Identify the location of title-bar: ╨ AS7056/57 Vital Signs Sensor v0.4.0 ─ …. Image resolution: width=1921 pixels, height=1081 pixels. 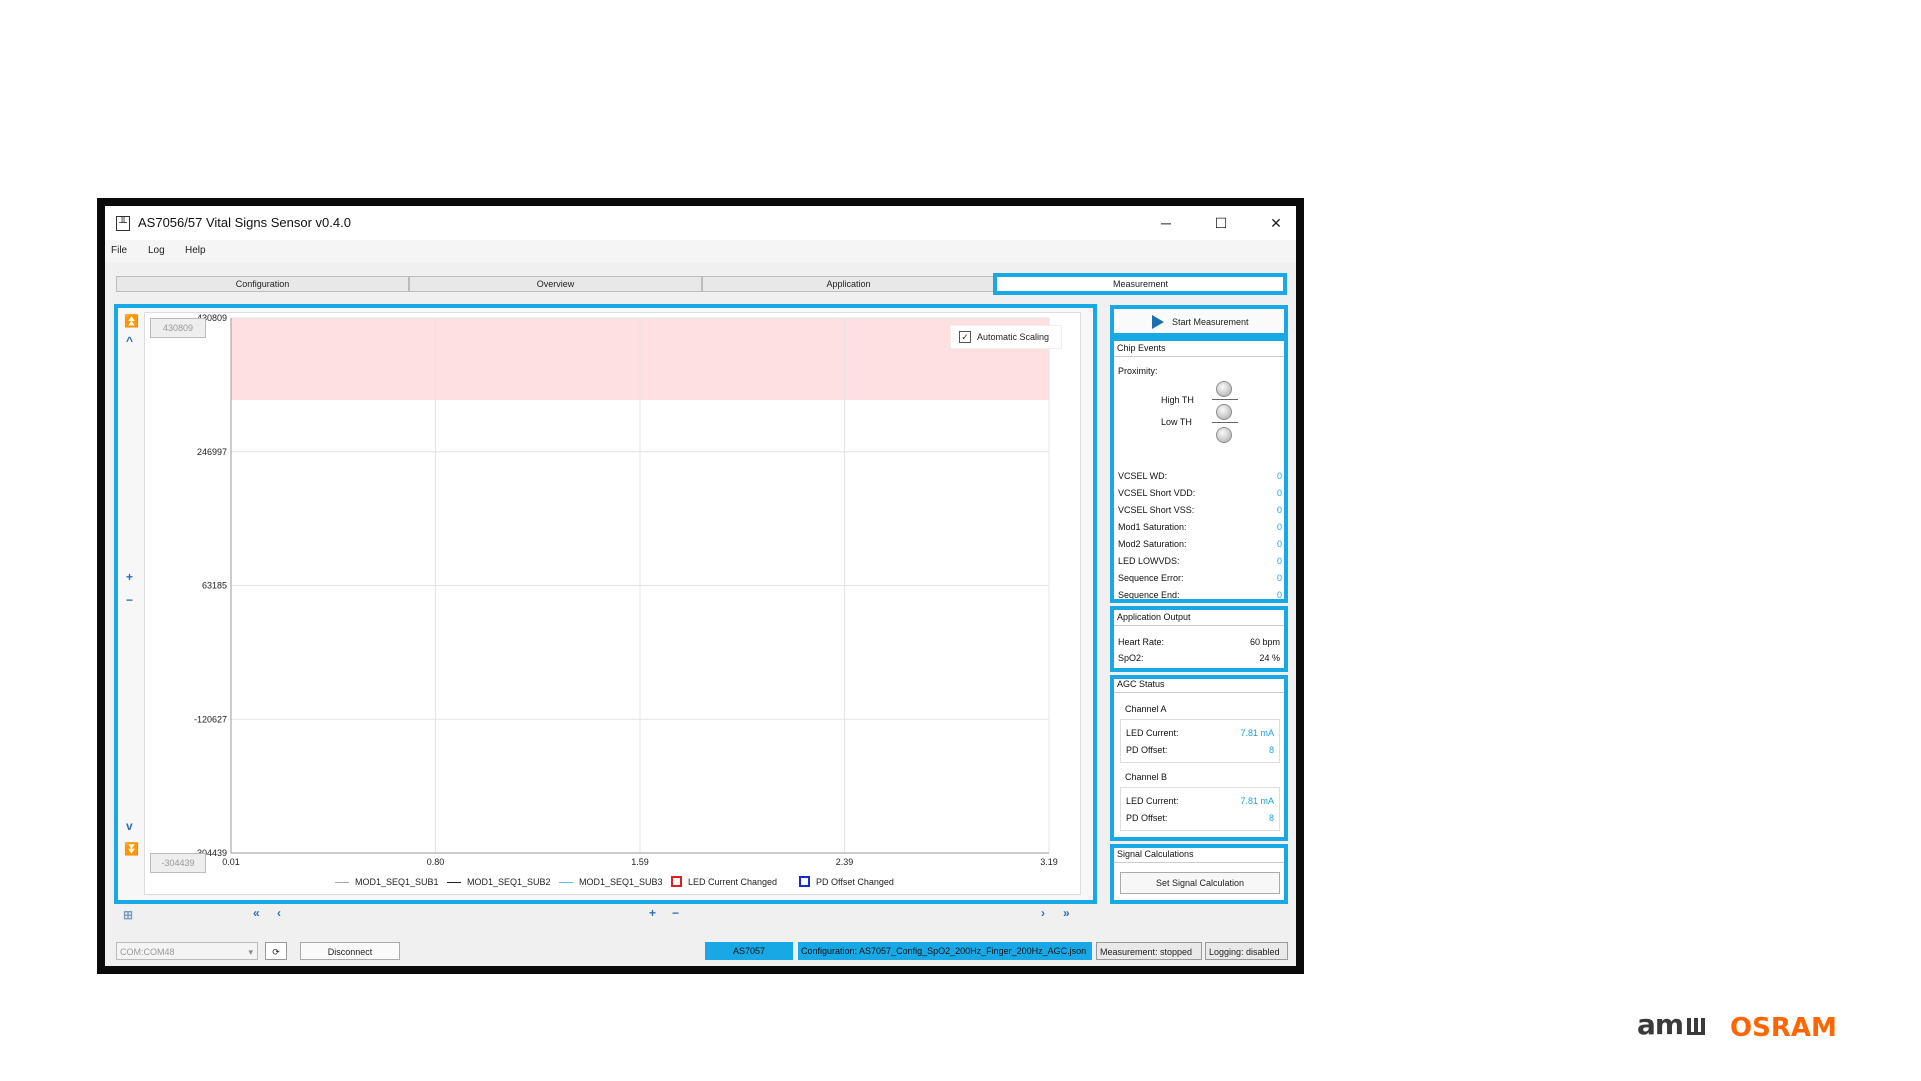
(700, 223).